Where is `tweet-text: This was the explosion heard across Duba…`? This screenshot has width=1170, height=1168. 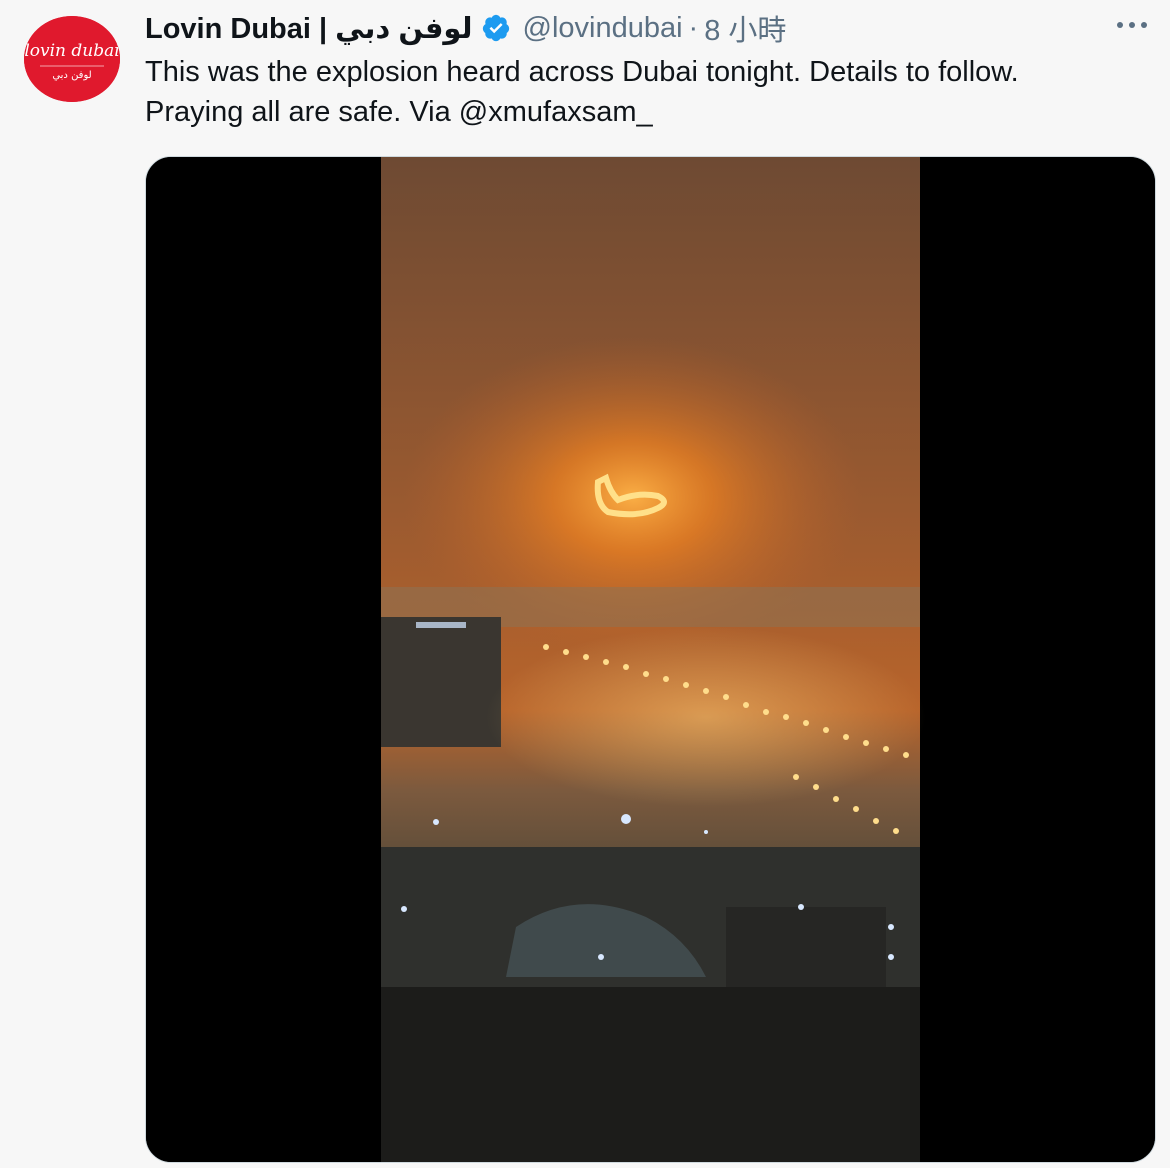 tweet-text: This was the explosion heard across Duba… is located at coordinates (645, 92).